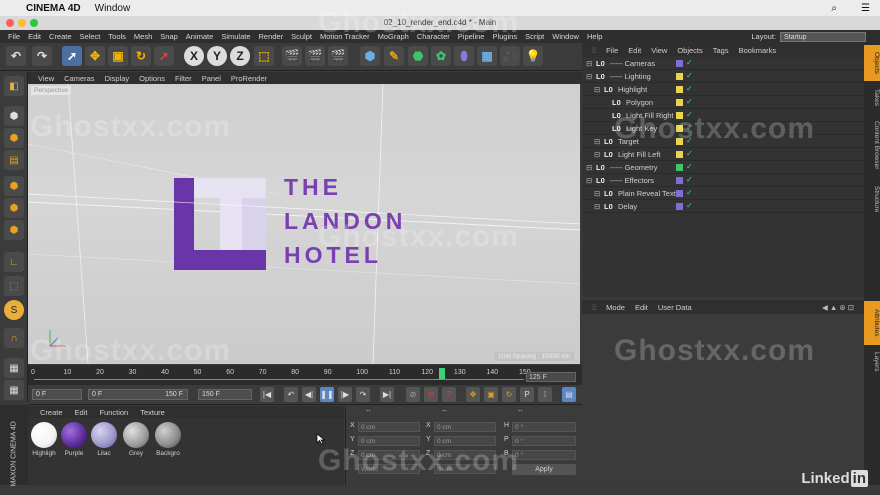 The height and width of the screenshot is (495, 880). Describe the element at coordinates (113, 412) in the screenshot. I see `material-menu-function: Function` at that location.